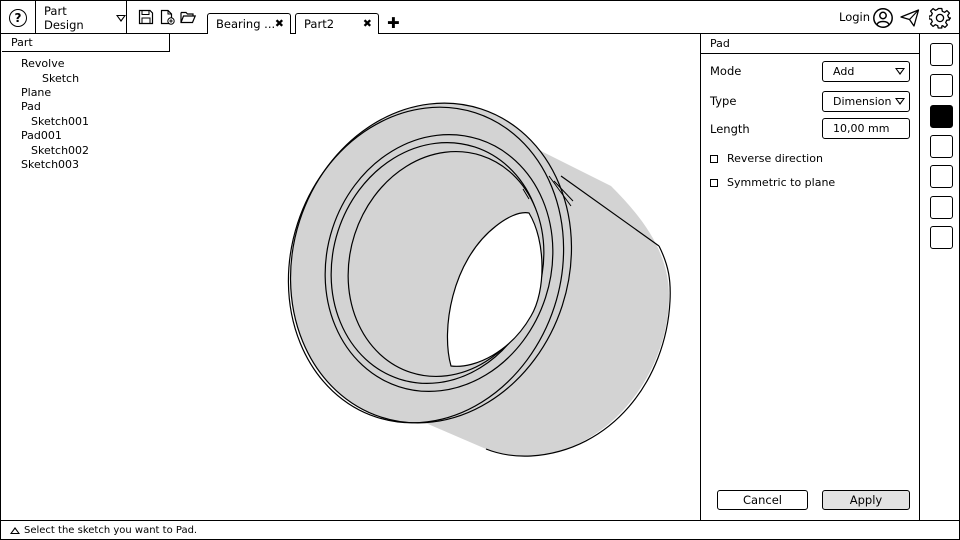 This screenshot has width=960, height=540. What do you see at coordinates (64, 17) in the screenshot?
I see `workbench-label: Part Design` at bounding box center [64, 17].